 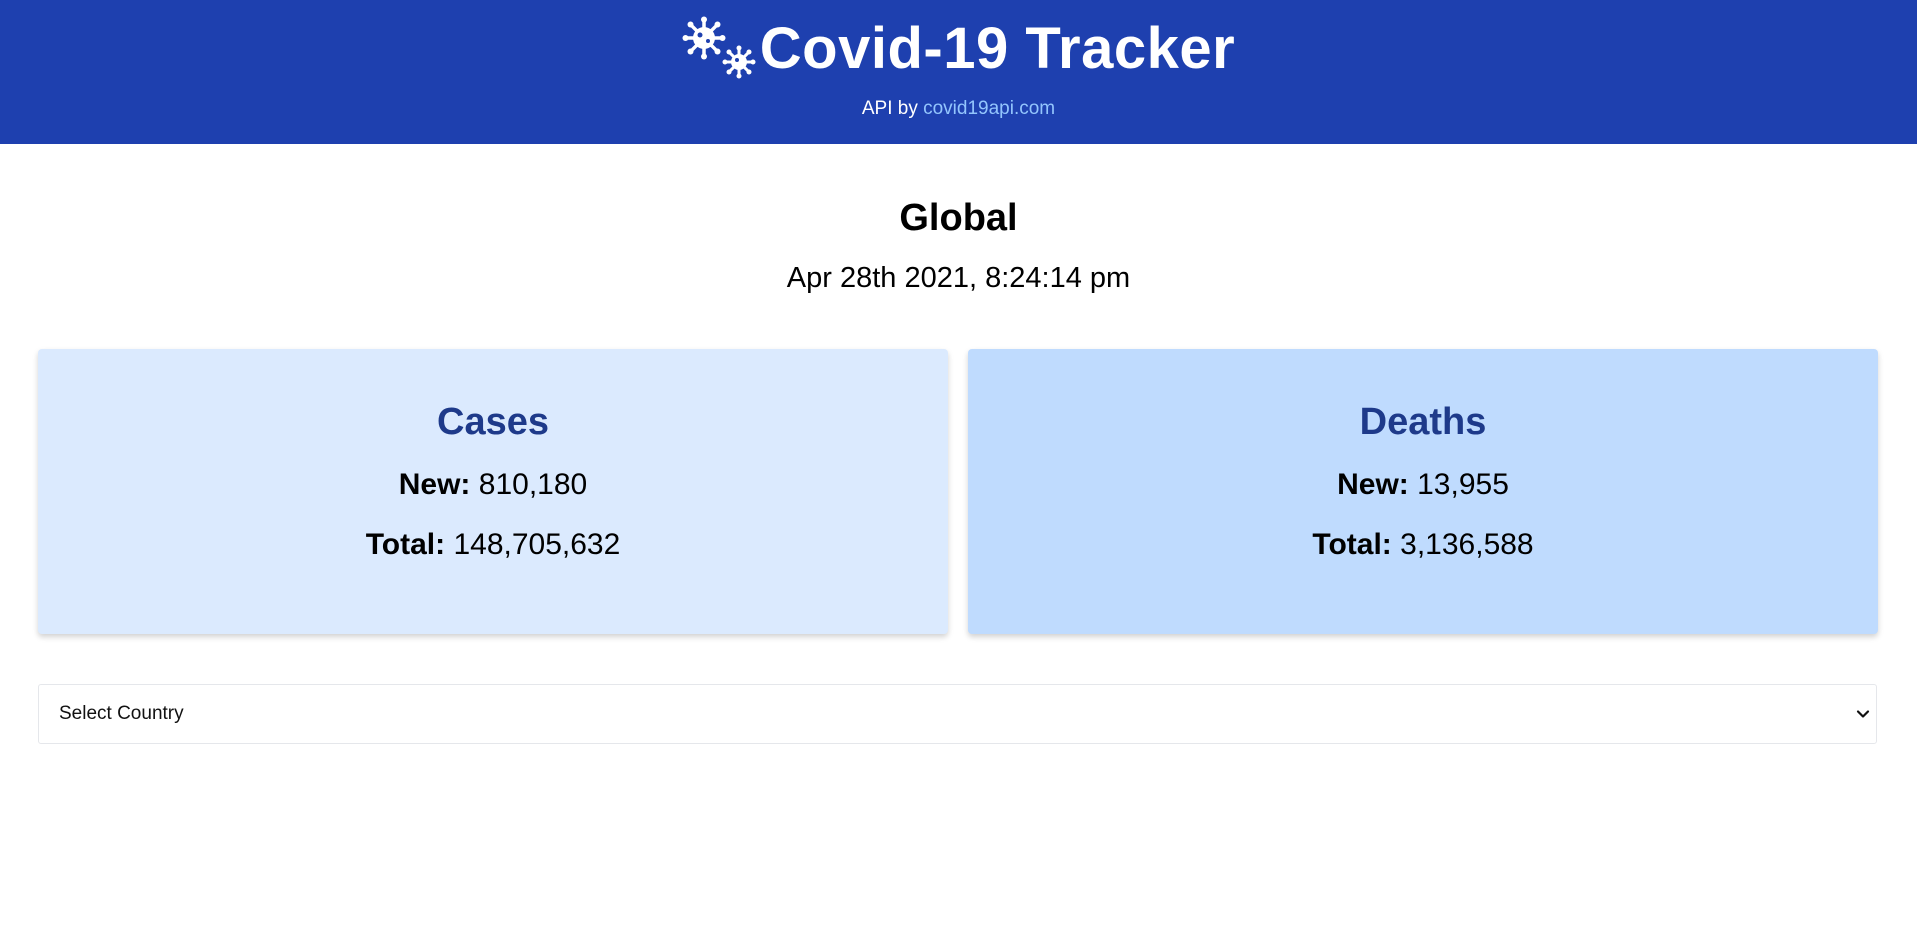 What do you see at coordinates (1373, 484) in the screenshot?
I see `deaths-new-label: New:` at bounding box center [1373, 484].